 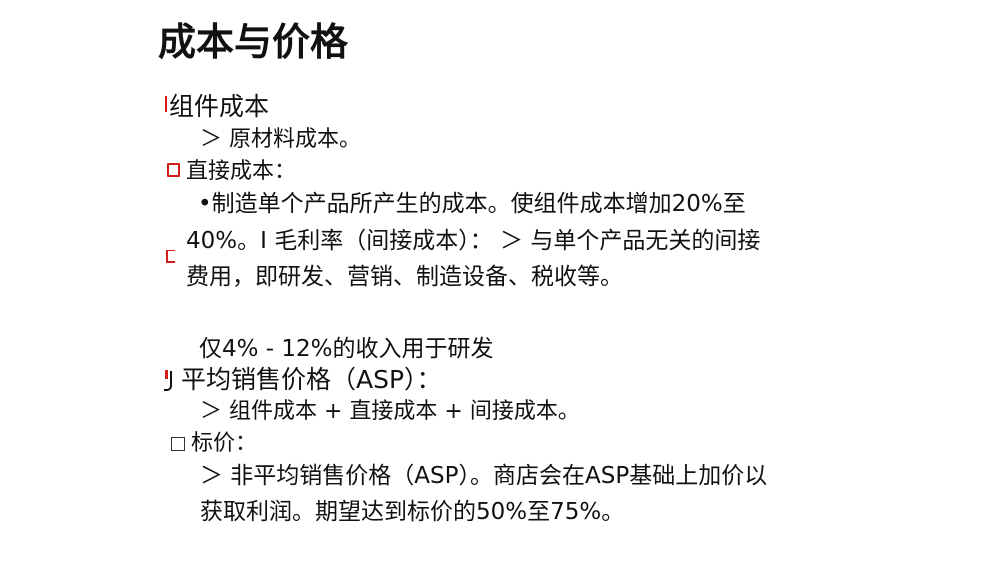 What do you see at coordinates (484, 476) in the screenshot?
I see `list-price-line-1: ＞ 非平均销售价格（ASP）。商店会在ASP基础上加价以` at bounding box center [484, 476].